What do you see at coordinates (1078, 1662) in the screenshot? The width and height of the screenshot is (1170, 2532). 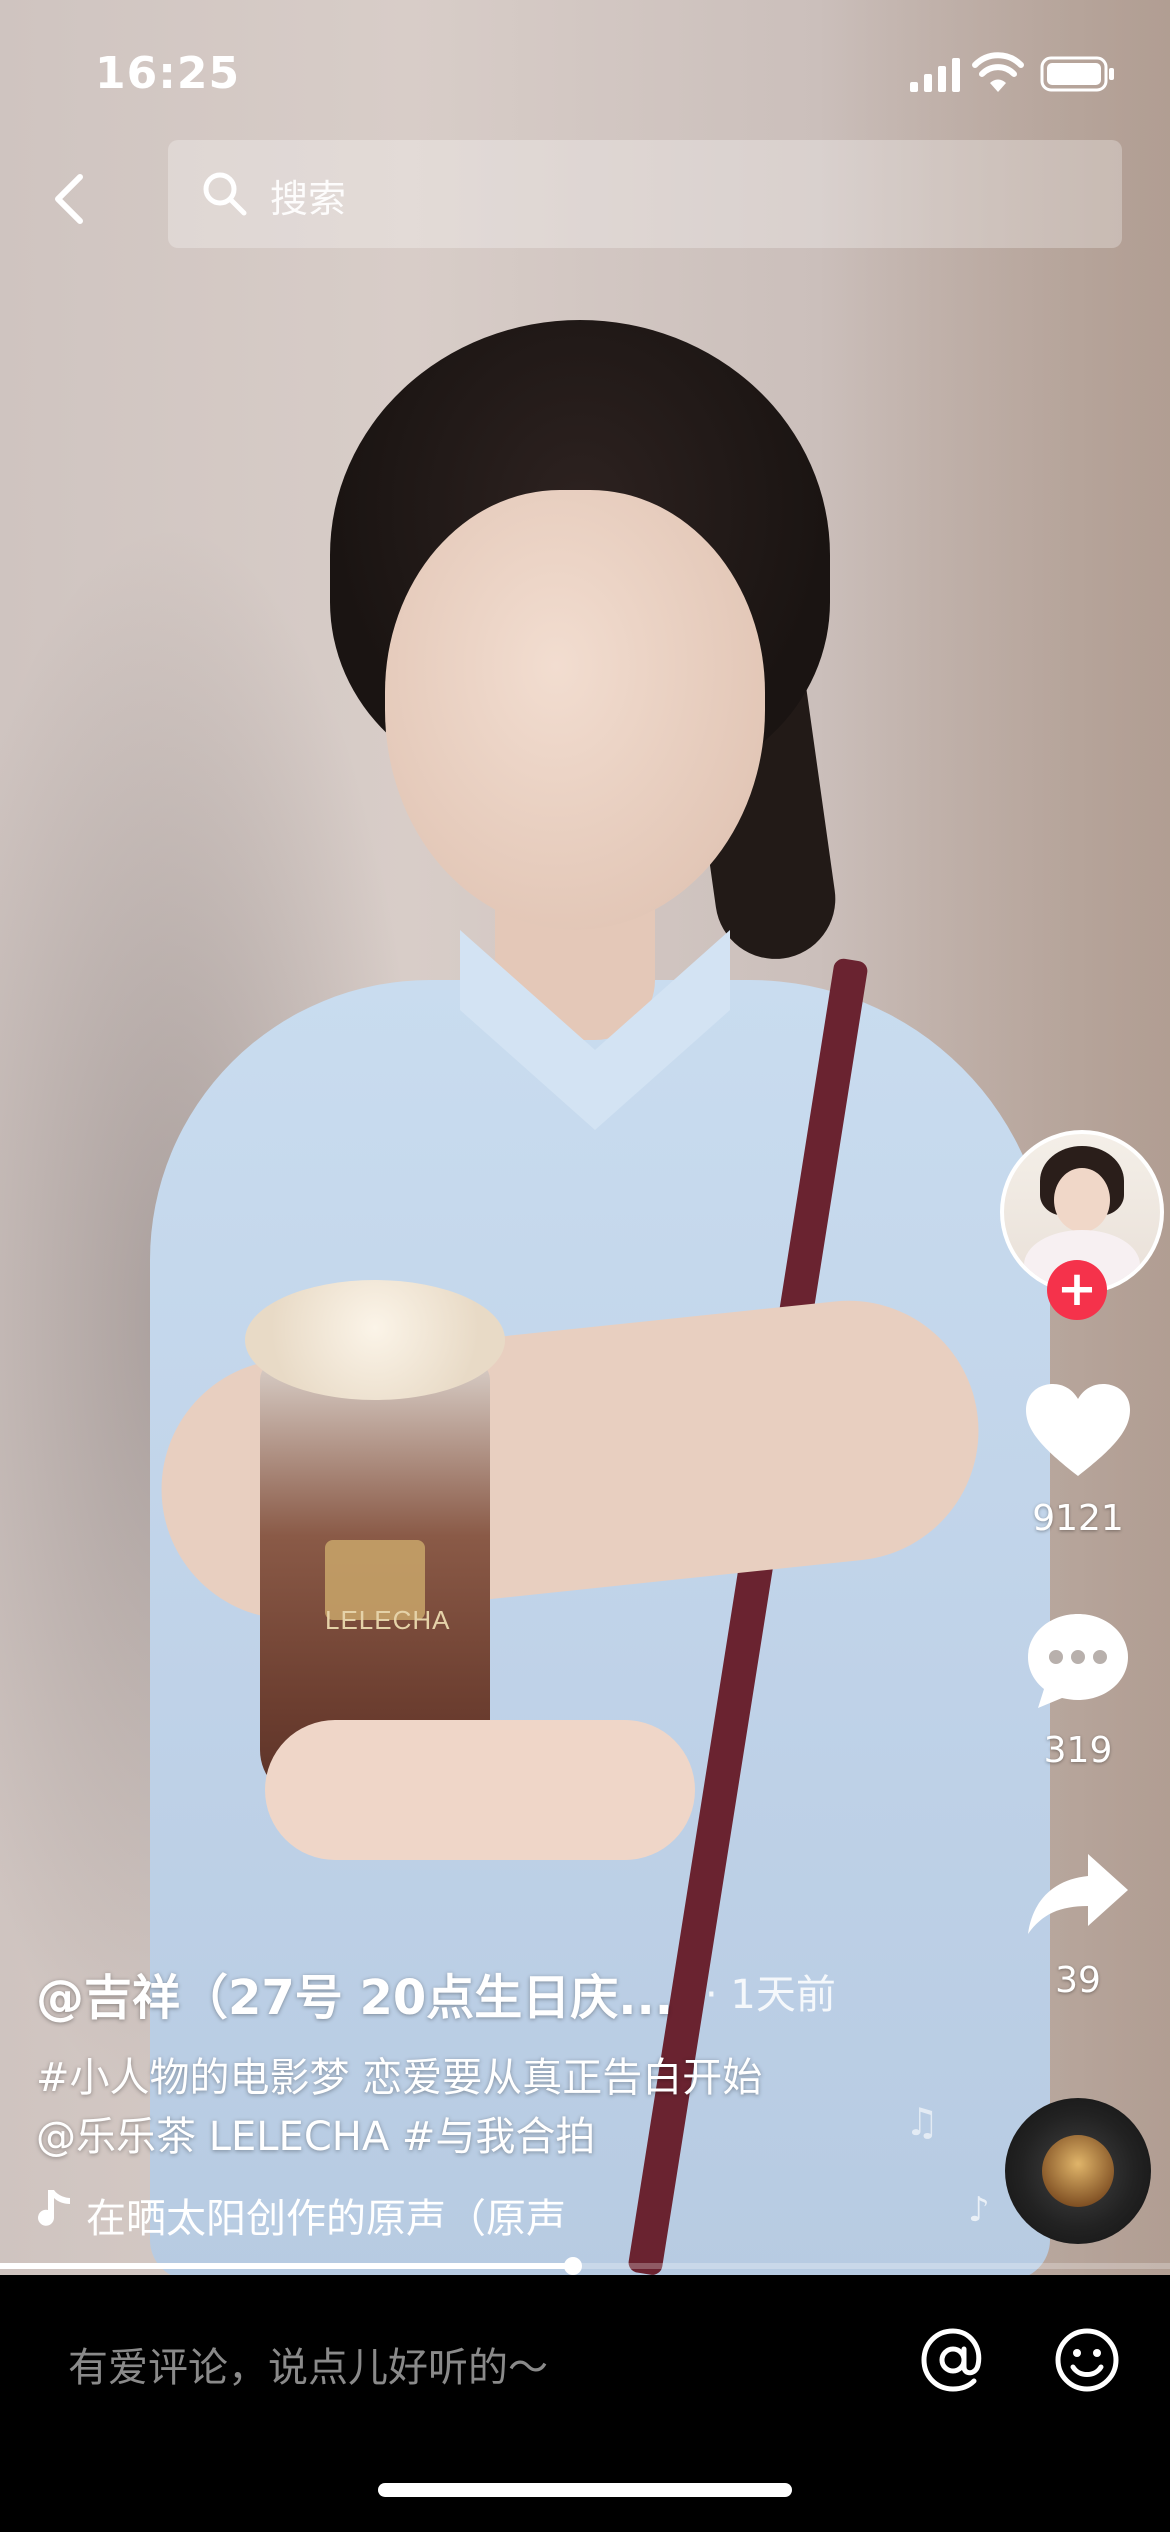 I see `comment-icon` at bounding box center [1078, 1662].